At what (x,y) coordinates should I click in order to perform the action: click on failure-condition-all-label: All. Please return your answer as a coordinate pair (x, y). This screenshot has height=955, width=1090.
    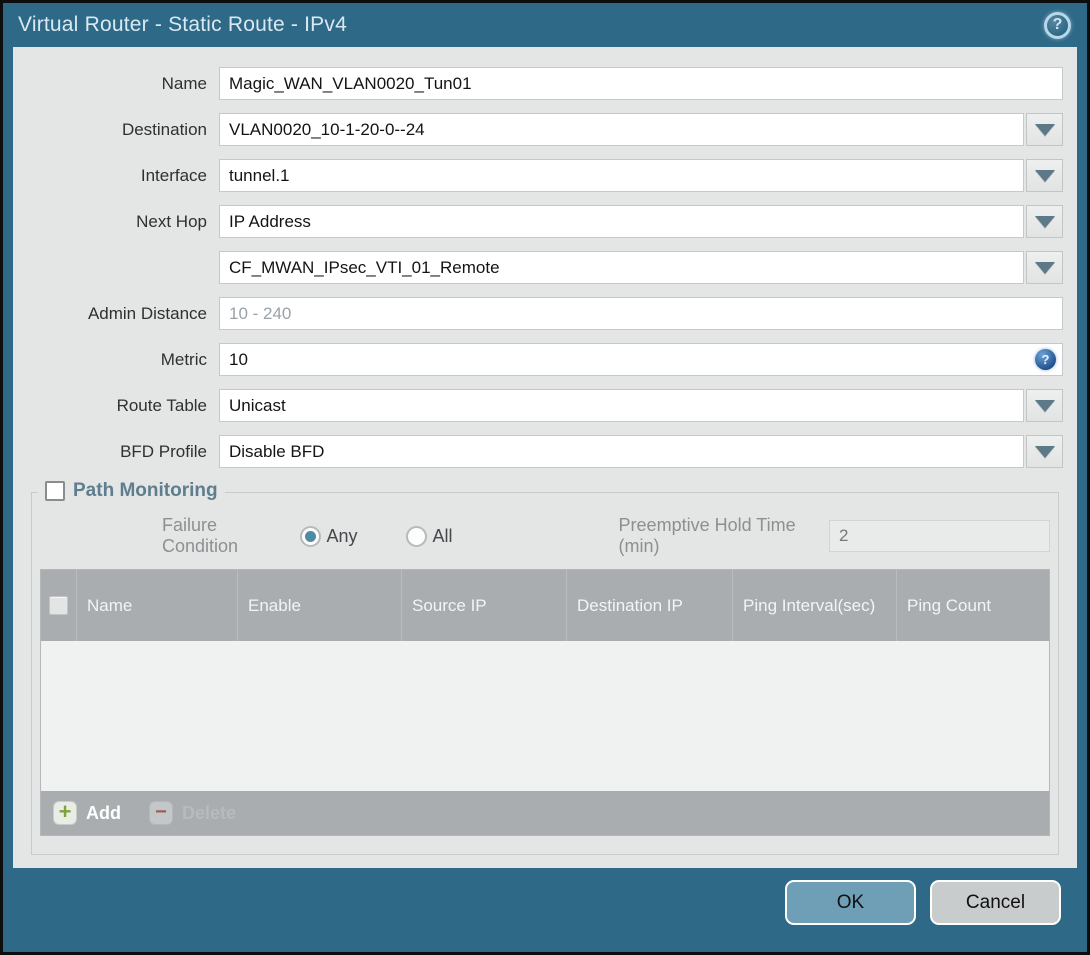
    Looking at the image, I should click on (442, 535).